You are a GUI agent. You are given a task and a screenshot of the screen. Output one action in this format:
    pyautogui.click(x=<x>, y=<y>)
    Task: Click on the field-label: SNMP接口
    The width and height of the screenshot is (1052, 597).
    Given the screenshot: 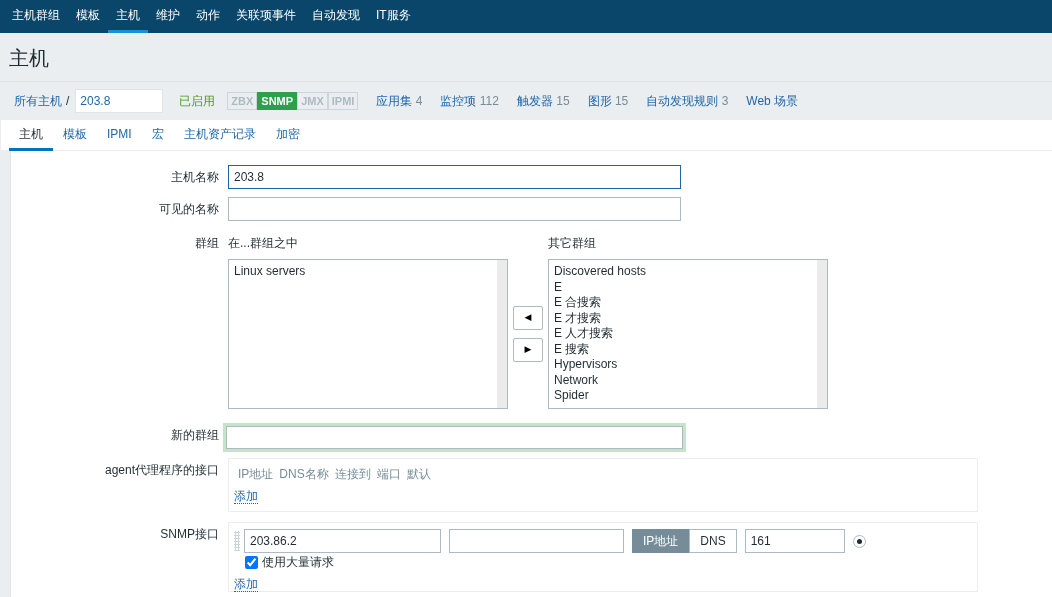 What is the action you would take?
    pyautogui.click(x=189, y=534)
    